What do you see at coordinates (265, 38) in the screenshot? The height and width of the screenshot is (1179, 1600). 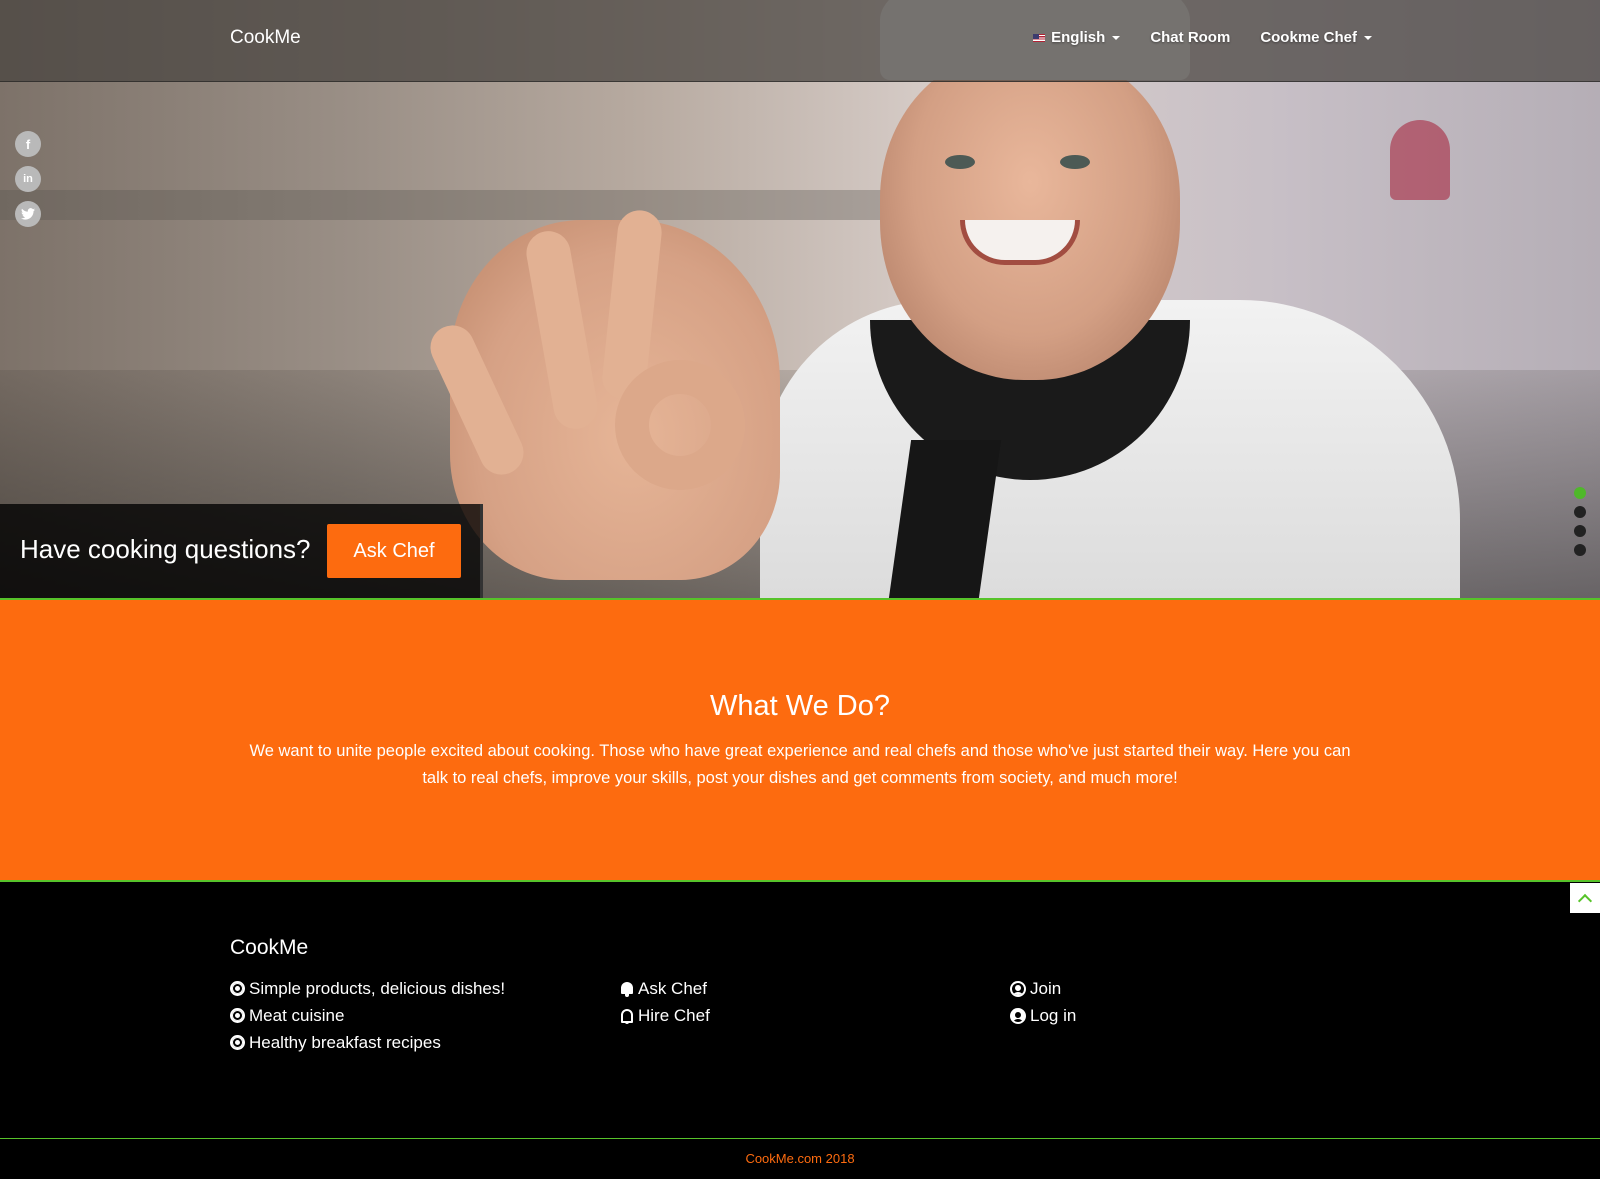 I see `site-brand: CookMe` at bounding box center [265, 38].